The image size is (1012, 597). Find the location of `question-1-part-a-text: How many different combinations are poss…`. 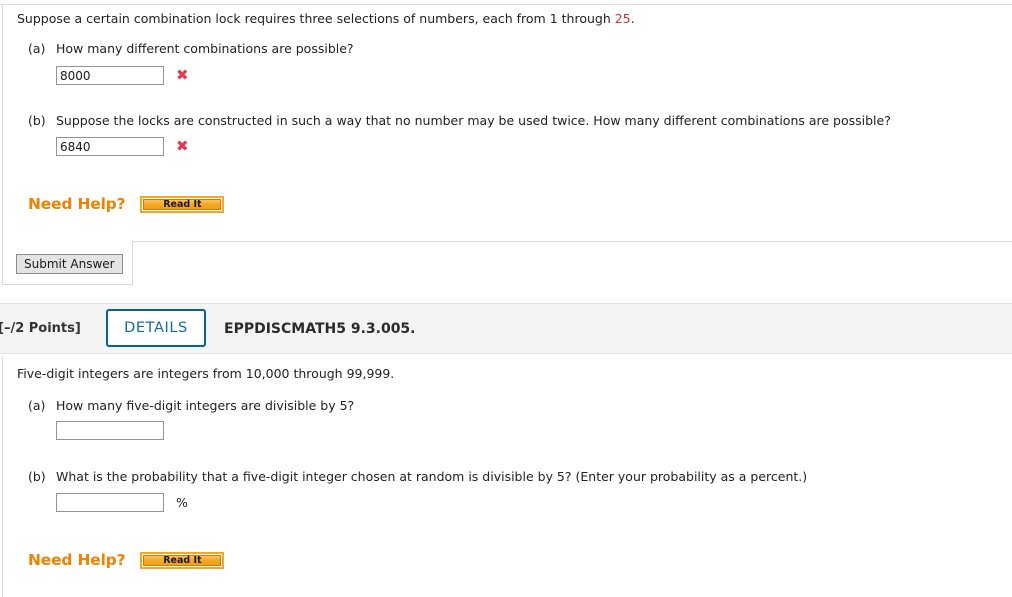

question-1-part-a-text: How many different combinations are poss… is located at coordinates (205, 48).